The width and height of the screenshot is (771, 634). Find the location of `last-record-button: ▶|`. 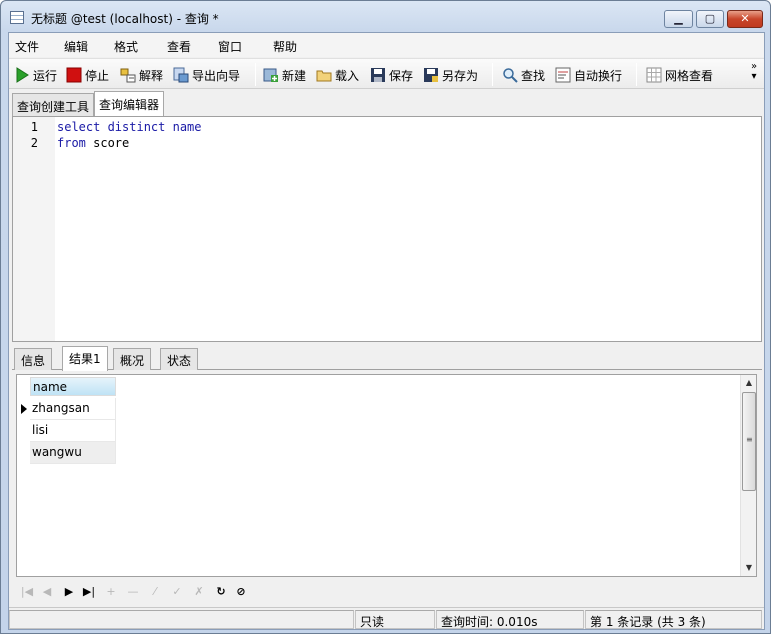

last-record-button: ▶| is located at coordinates (89, 592).